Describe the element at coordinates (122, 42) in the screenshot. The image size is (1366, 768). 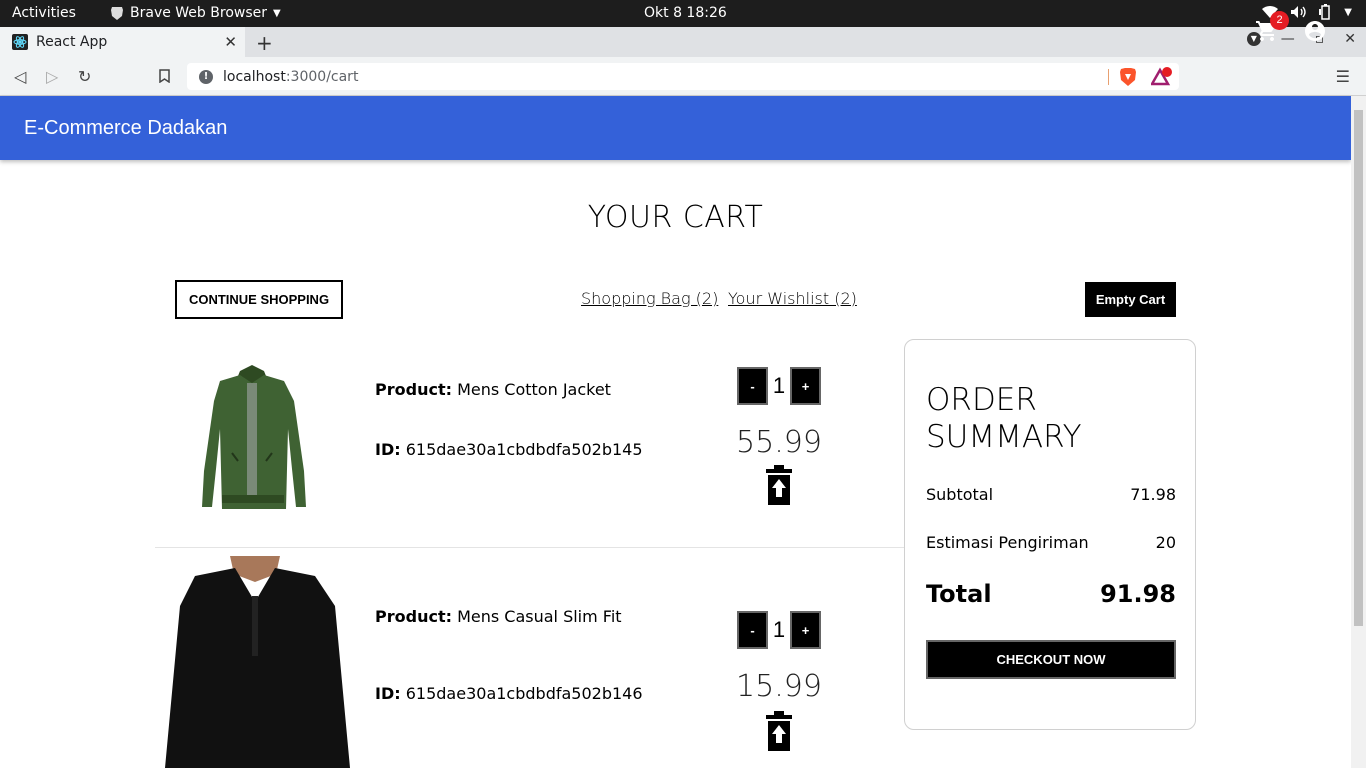
I see `tab-react-app: React App ✕` at that location.